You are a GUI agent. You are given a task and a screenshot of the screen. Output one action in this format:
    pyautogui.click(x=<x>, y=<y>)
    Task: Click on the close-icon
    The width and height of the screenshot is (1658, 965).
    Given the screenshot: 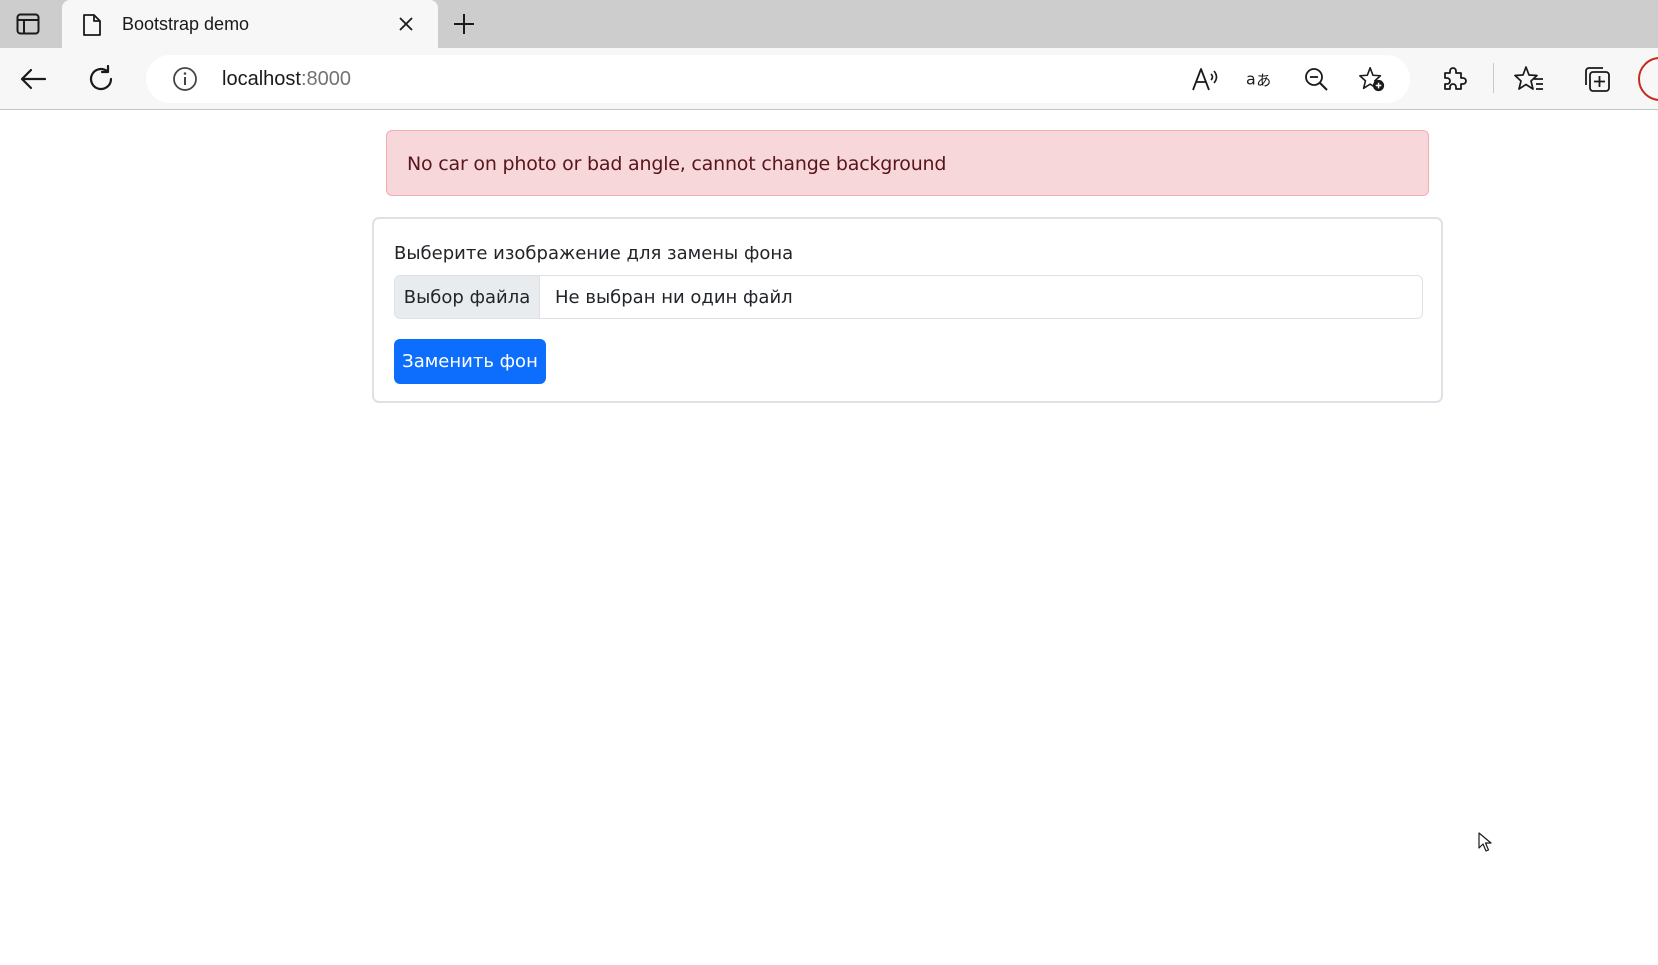 What is the action you would take?
    pyautogui.click(x=406, y=24)
    